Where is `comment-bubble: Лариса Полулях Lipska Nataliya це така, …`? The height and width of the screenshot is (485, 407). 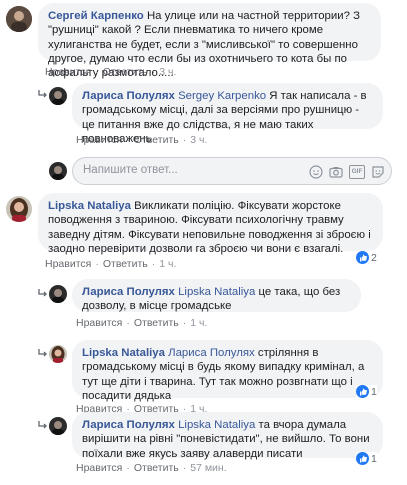
comment-bubble: Лариса Полулях Lipska Nataliya це така, … is located at coordinates (216, 295).